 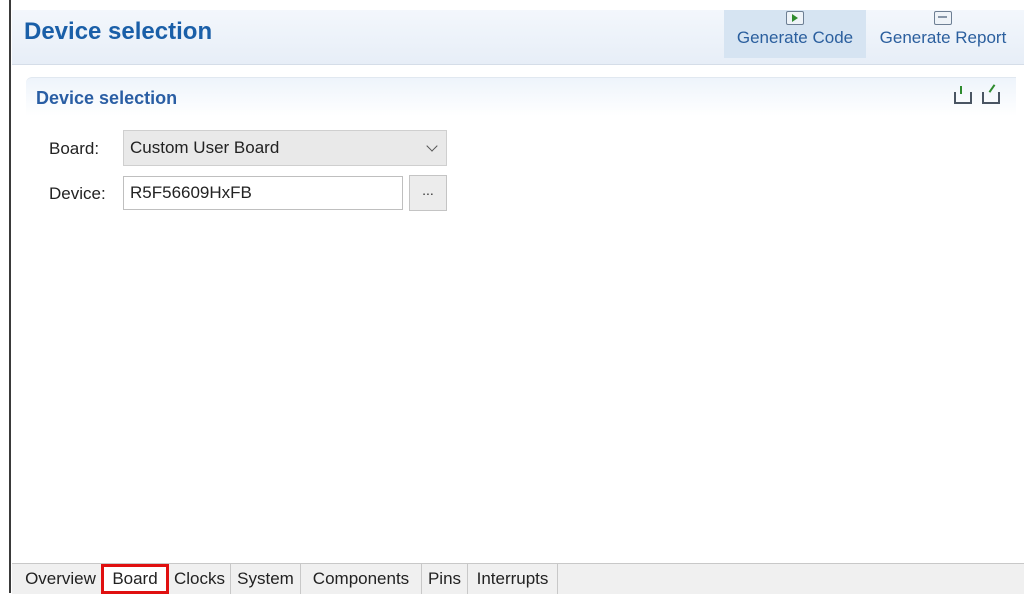 What do you see at coordinates (200, 579) in the screenshot?
I see `tab-clocks: Clocks` at bounding box center [200, 579].